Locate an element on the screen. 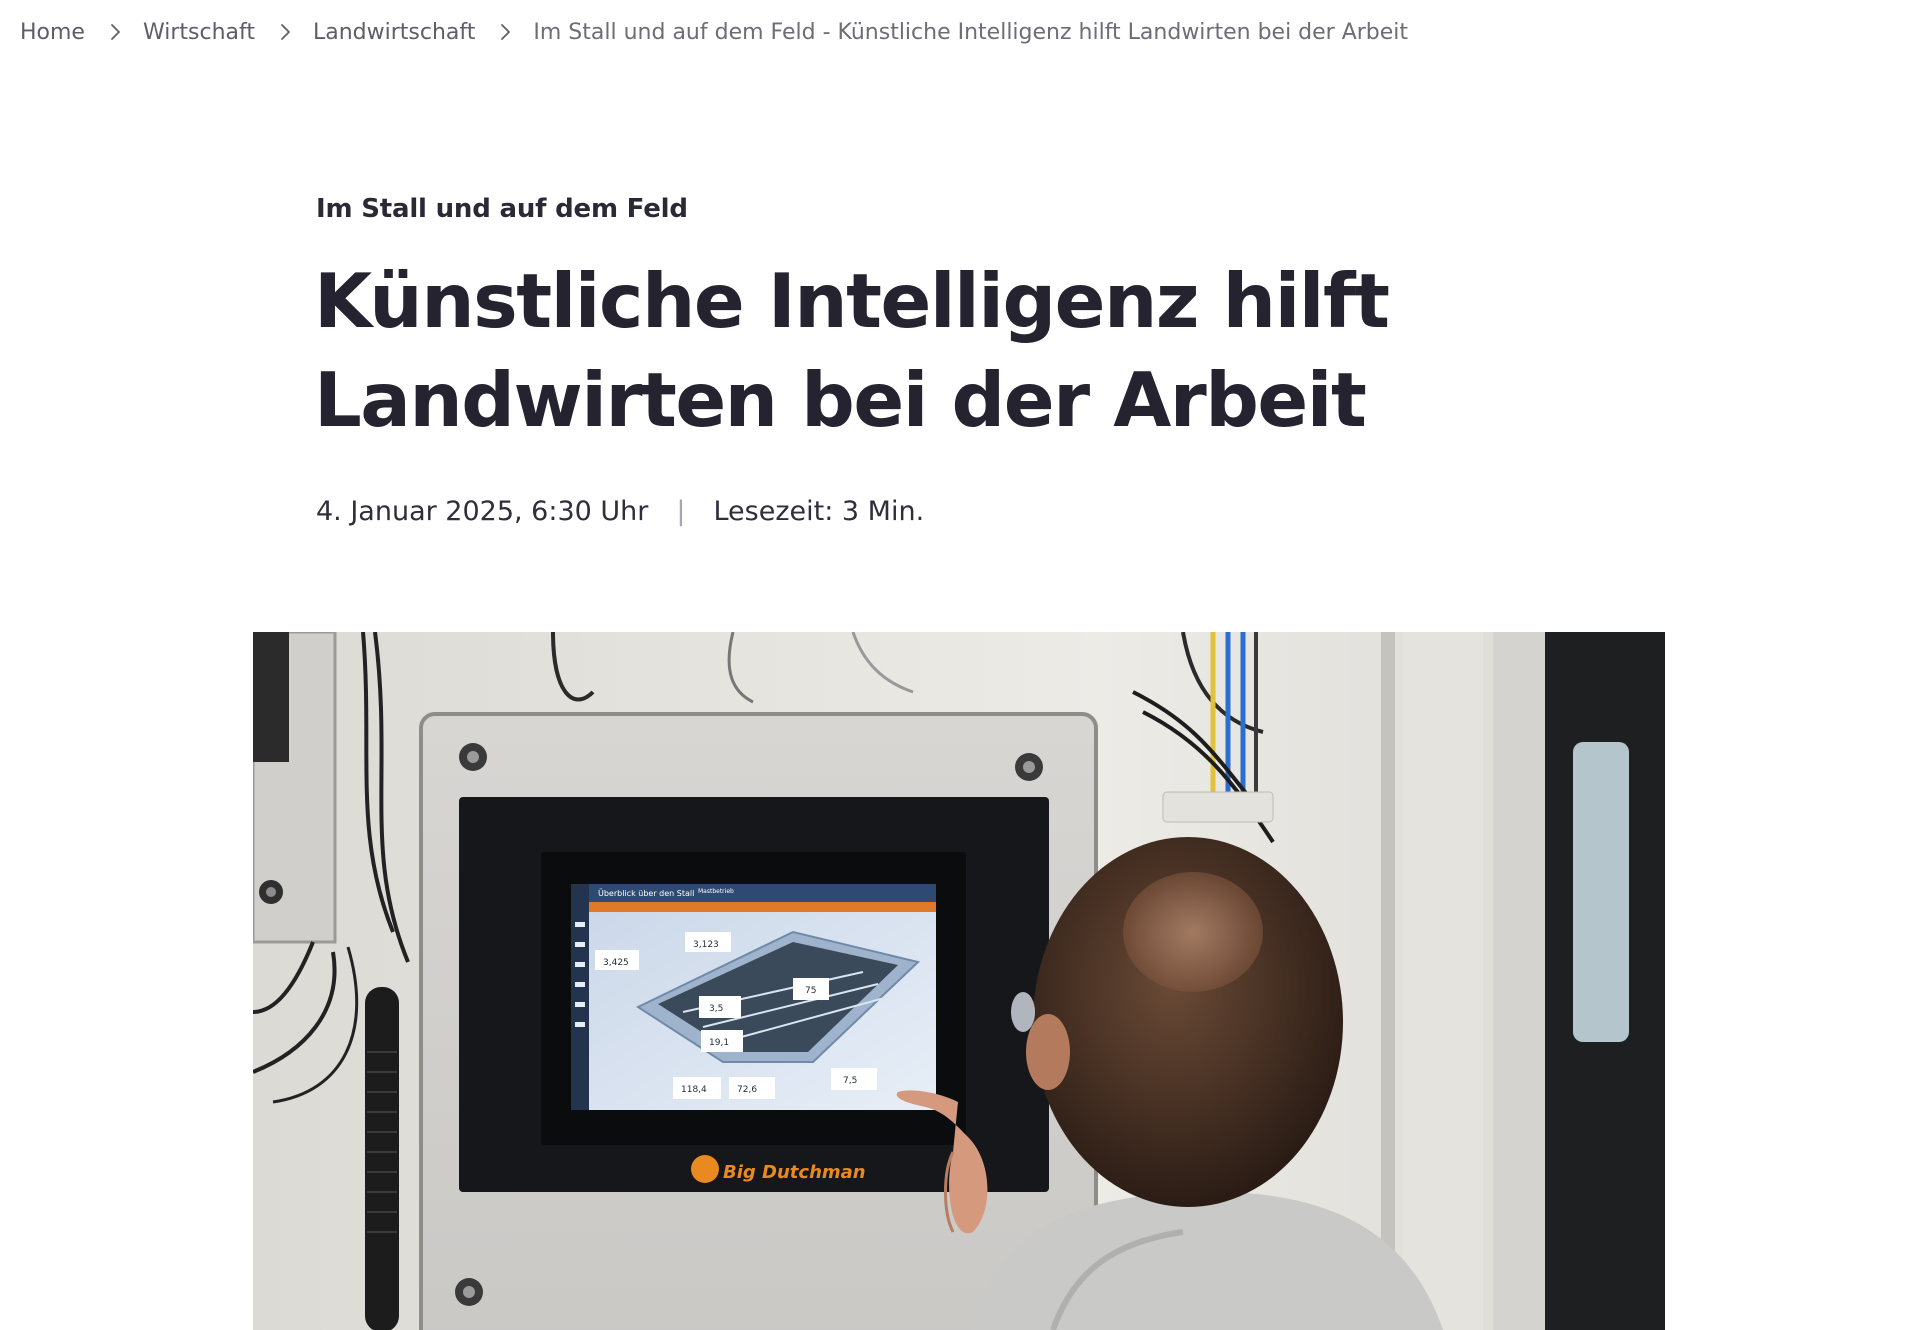  readout-7: 72,6 is located at coordinates (747, 1090).